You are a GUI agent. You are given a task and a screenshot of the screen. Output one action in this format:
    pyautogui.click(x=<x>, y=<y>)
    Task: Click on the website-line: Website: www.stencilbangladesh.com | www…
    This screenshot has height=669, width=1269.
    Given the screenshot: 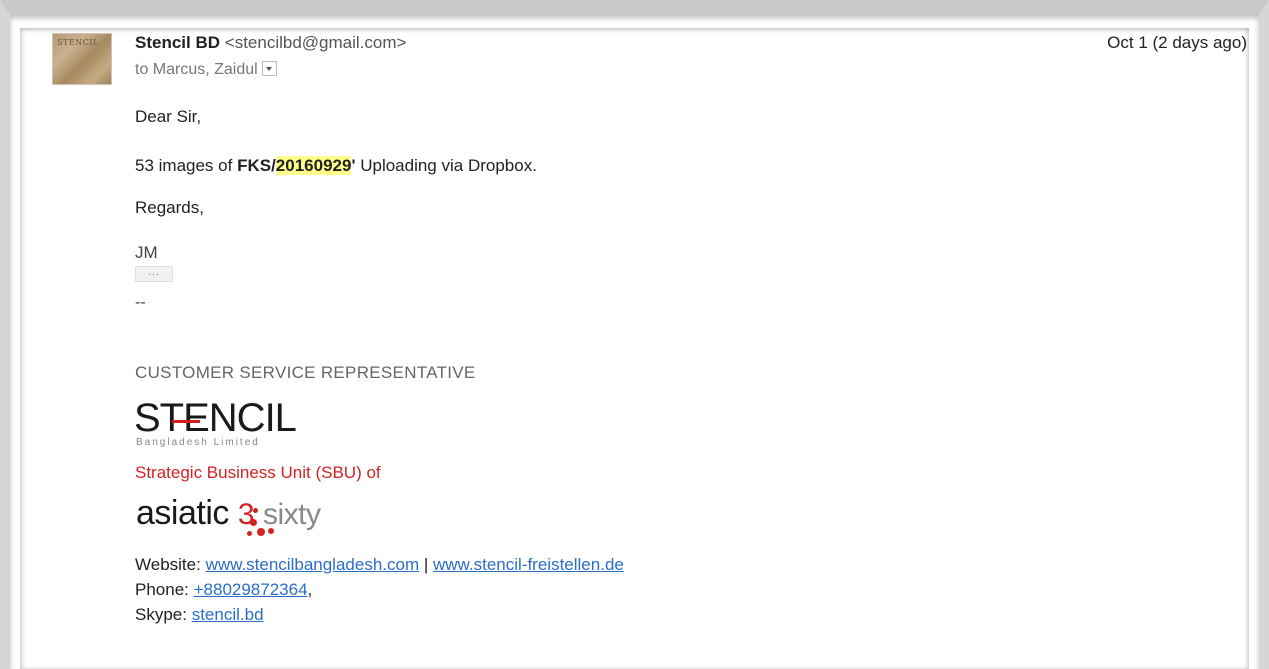 What is the action you would take?
    pyautogui.click(x=379, y=565)
    